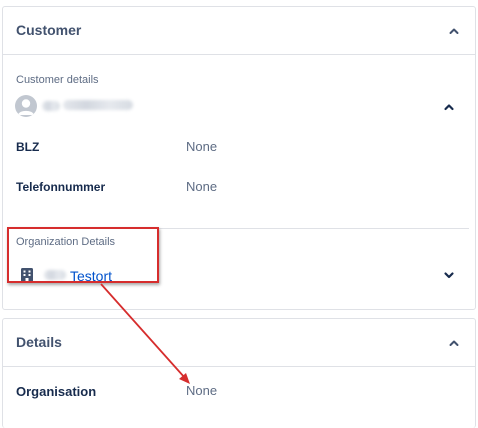 This screenshot has height=428, width=478. Describe the element at coordinates (61, 187) in the screenshot. I see `field-label-telefonnummer: Telefonnummer` at that location.